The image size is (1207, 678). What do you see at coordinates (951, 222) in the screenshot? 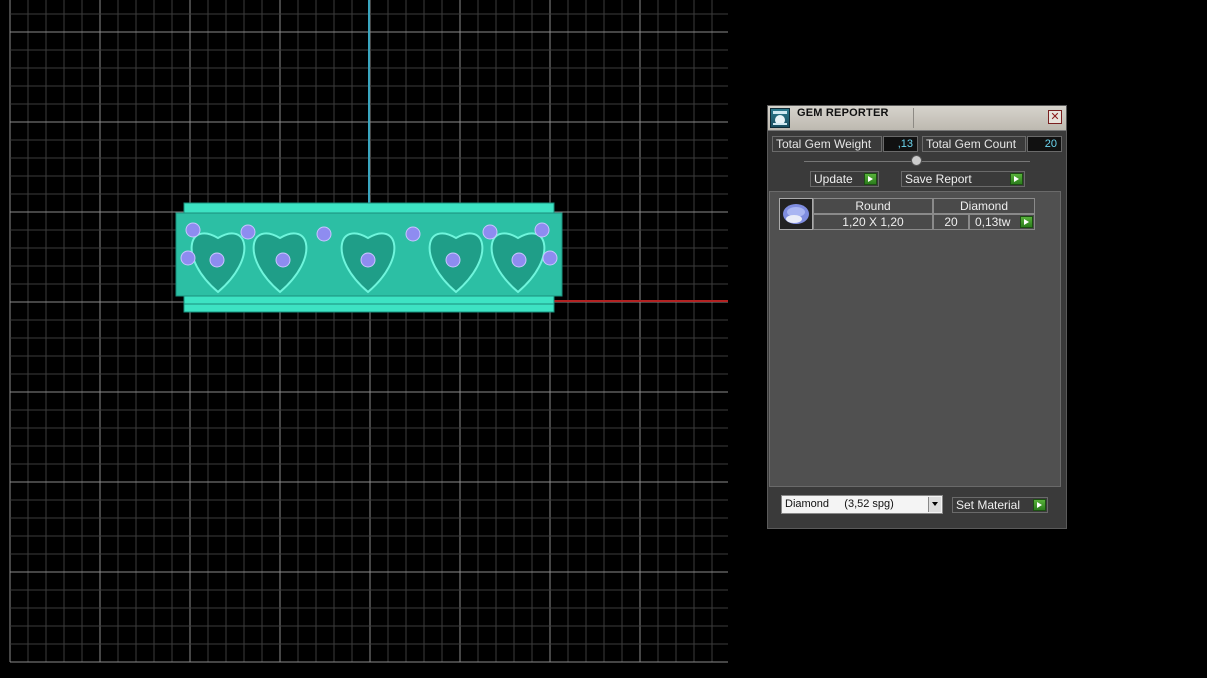
I see `gem-count-cell: 20` at bounding box center [951, 222].